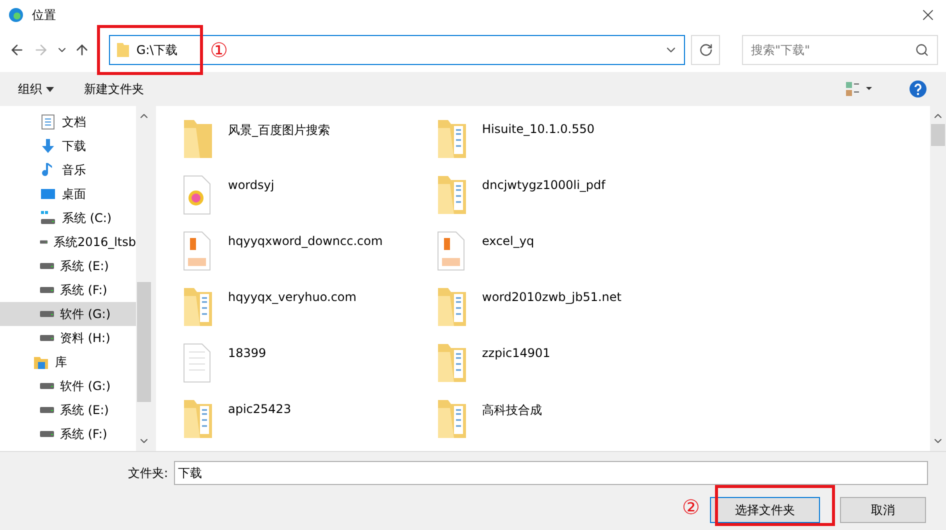 This screenshot has height=530, width=946. What do you see at coordinates (50, 89) in the screenshot?
I see `caret-icon` at bounding box center [50, 89].